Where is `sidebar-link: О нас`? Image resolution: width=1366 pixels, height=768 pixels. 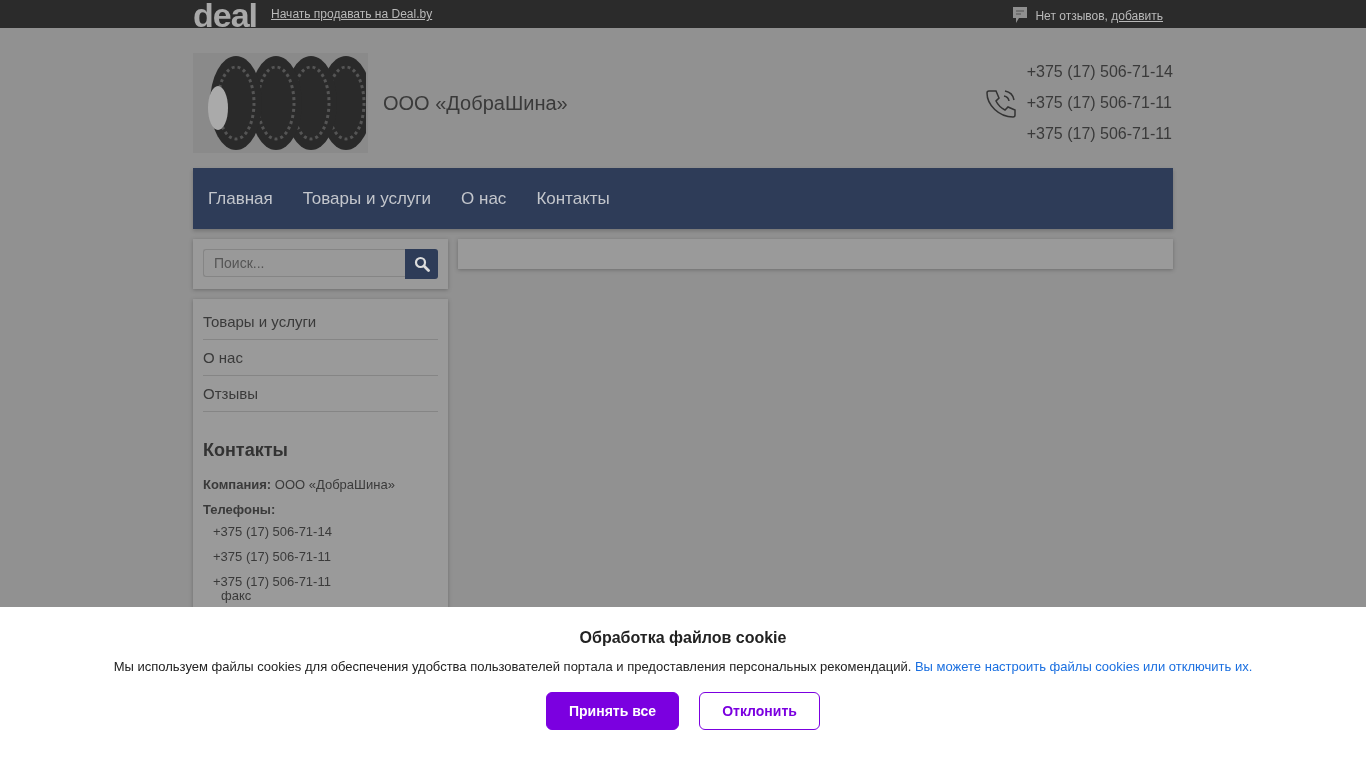
sidebar-link: О нас is located at coordinates (320, 358).